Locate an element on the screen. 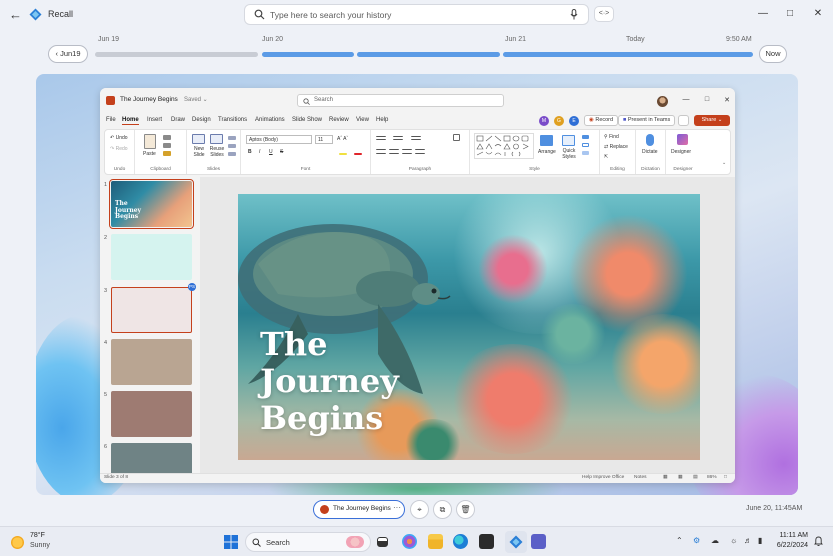  ppt-minimize-icon: — is located at coordinates (686, 99).